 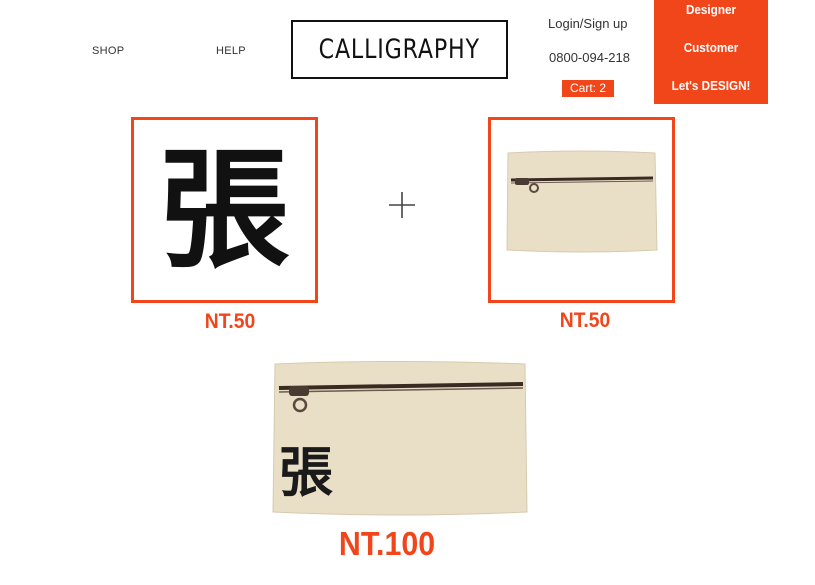 I want to click on calligraphy-image: 張, so click(x=224, y=210).